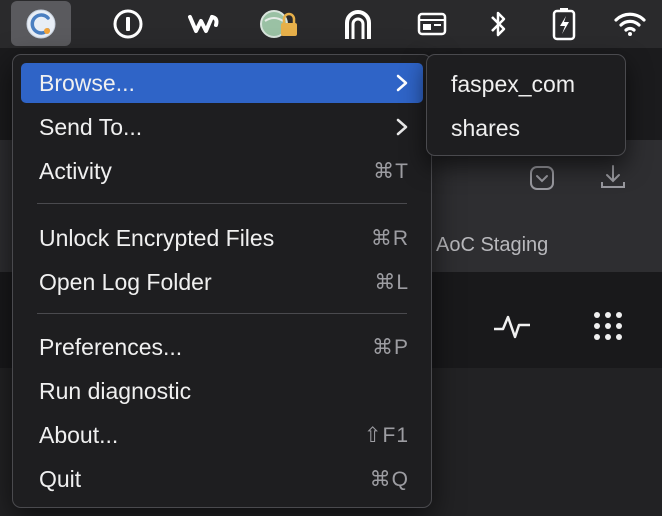 The image size is (662, 516). I want to click on shortcut-label: ⌘P, so click(390, 347).